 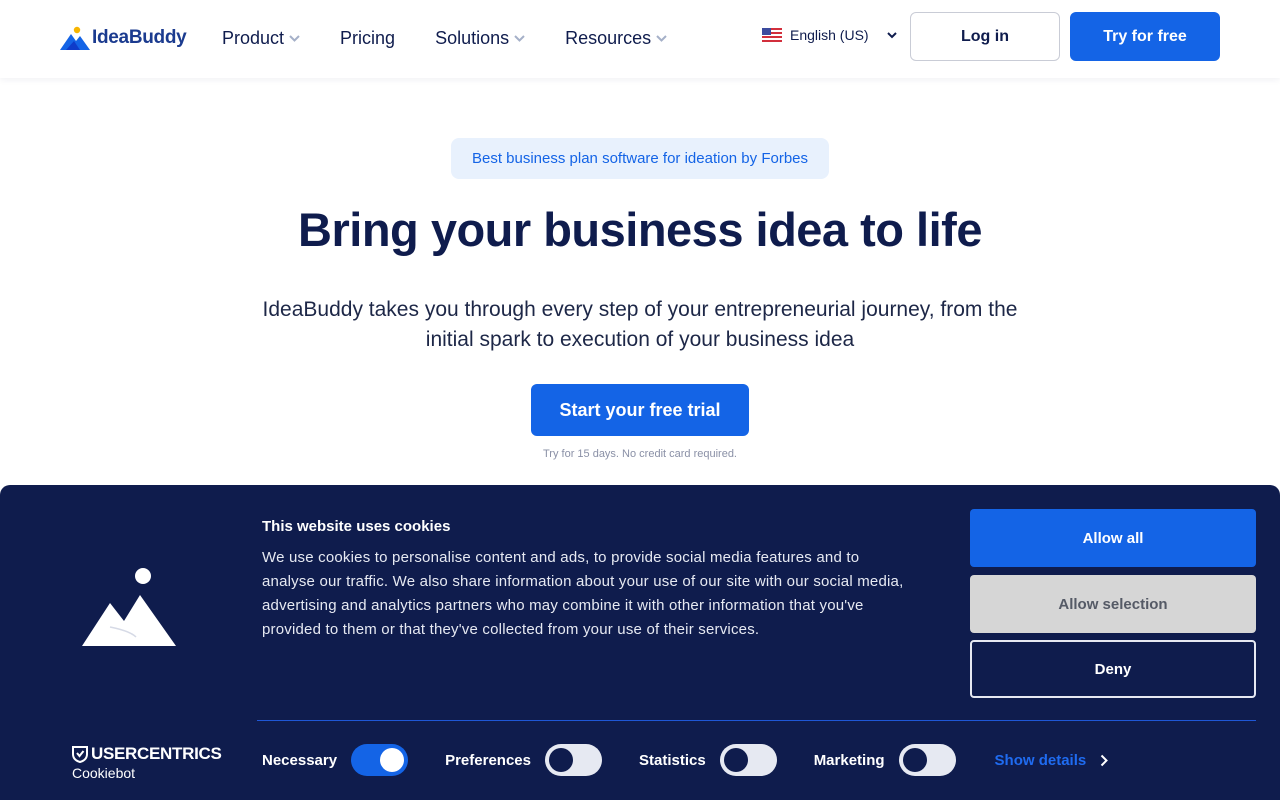 I want to click on main-menu: Product Pricing Solutions Resources, so click(x=464, y=38).